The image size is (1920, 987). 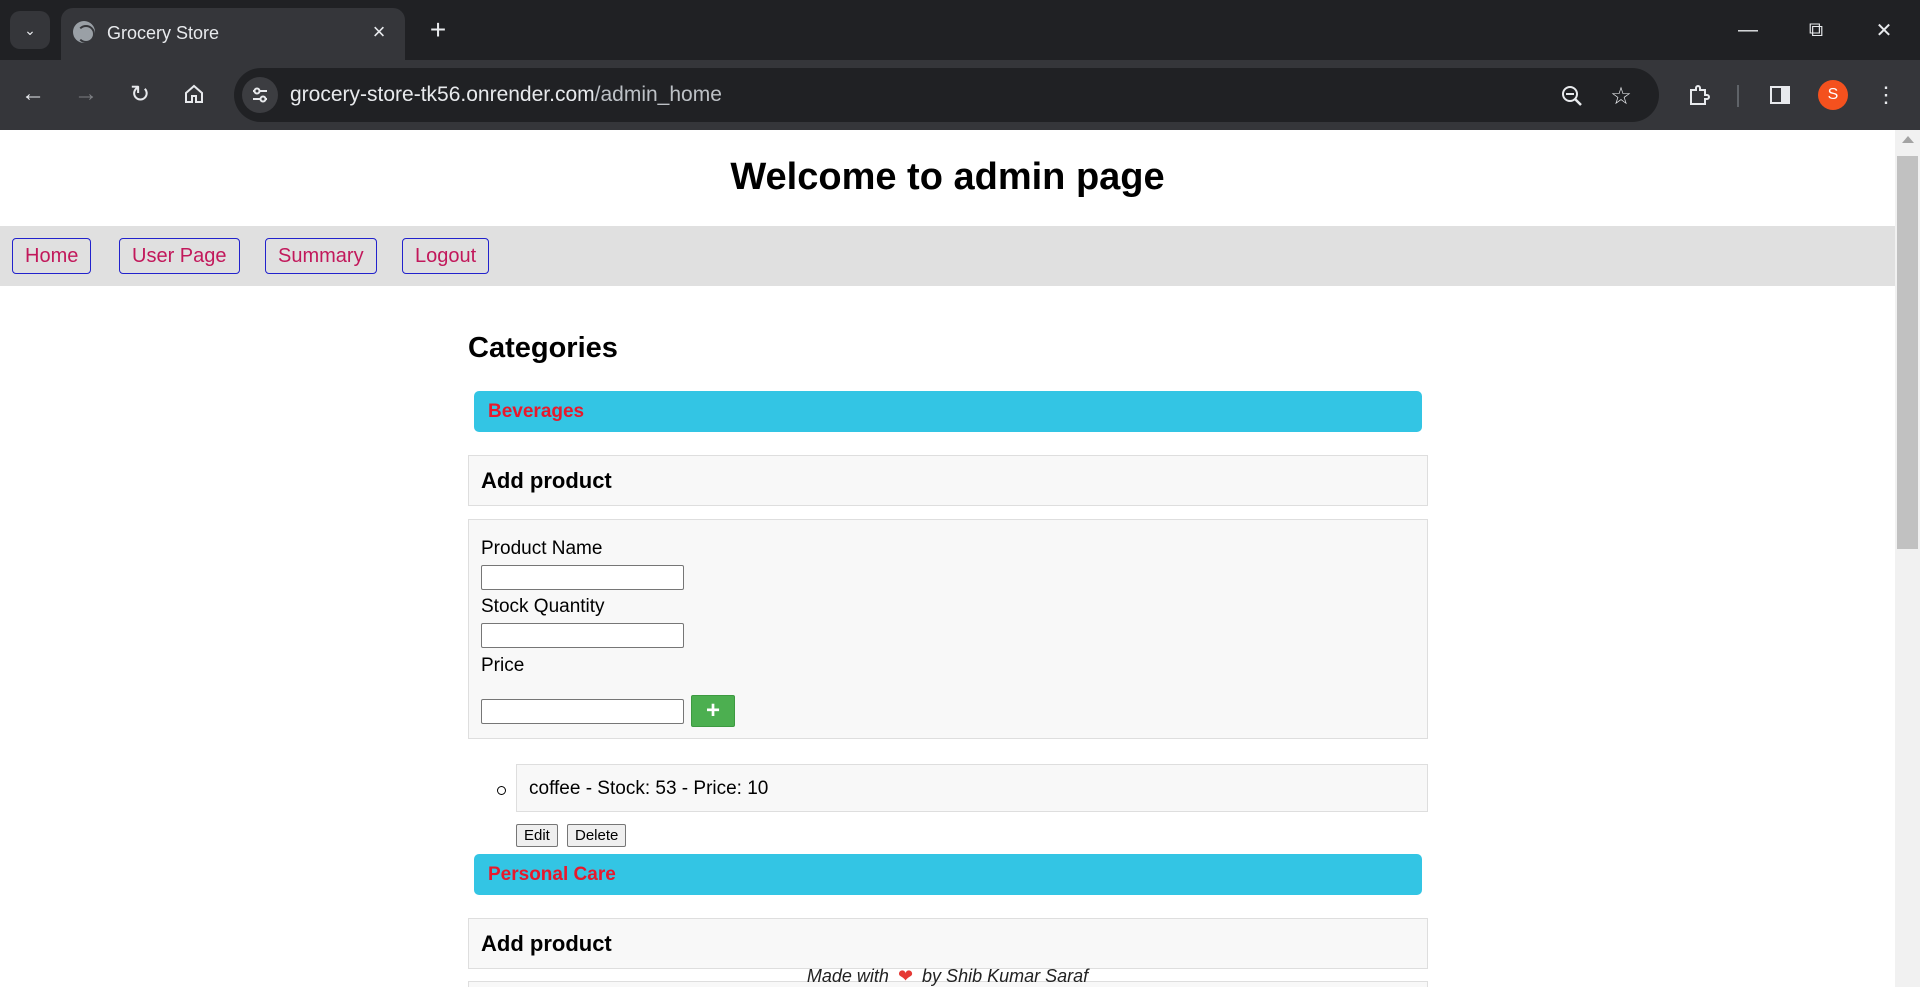 I want to click on tab-search-button: ⌄, so click(x=30, y=30).